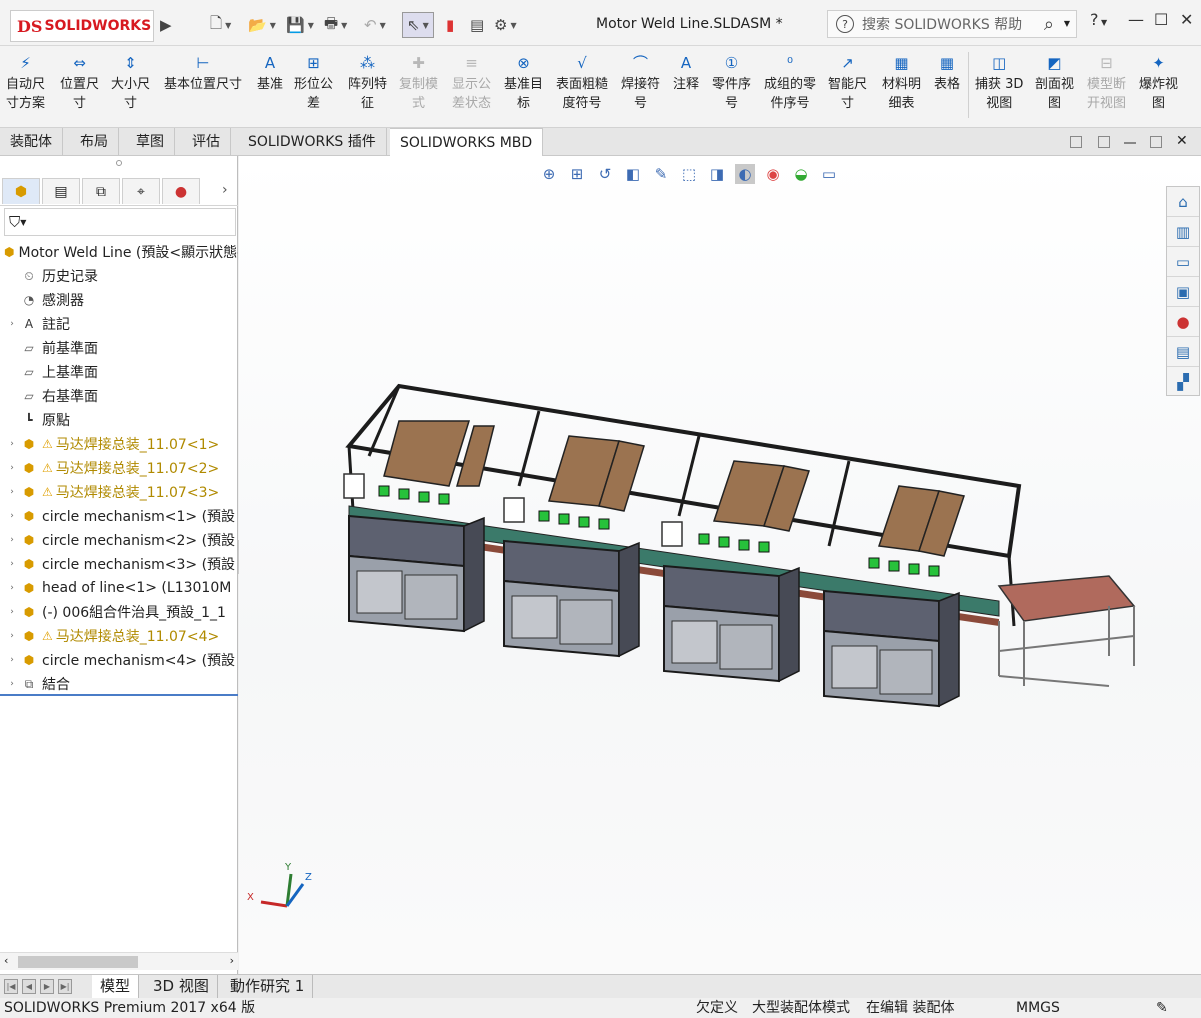  I want to click on configuration-manager-tab: ⧉, so click(101, 191).